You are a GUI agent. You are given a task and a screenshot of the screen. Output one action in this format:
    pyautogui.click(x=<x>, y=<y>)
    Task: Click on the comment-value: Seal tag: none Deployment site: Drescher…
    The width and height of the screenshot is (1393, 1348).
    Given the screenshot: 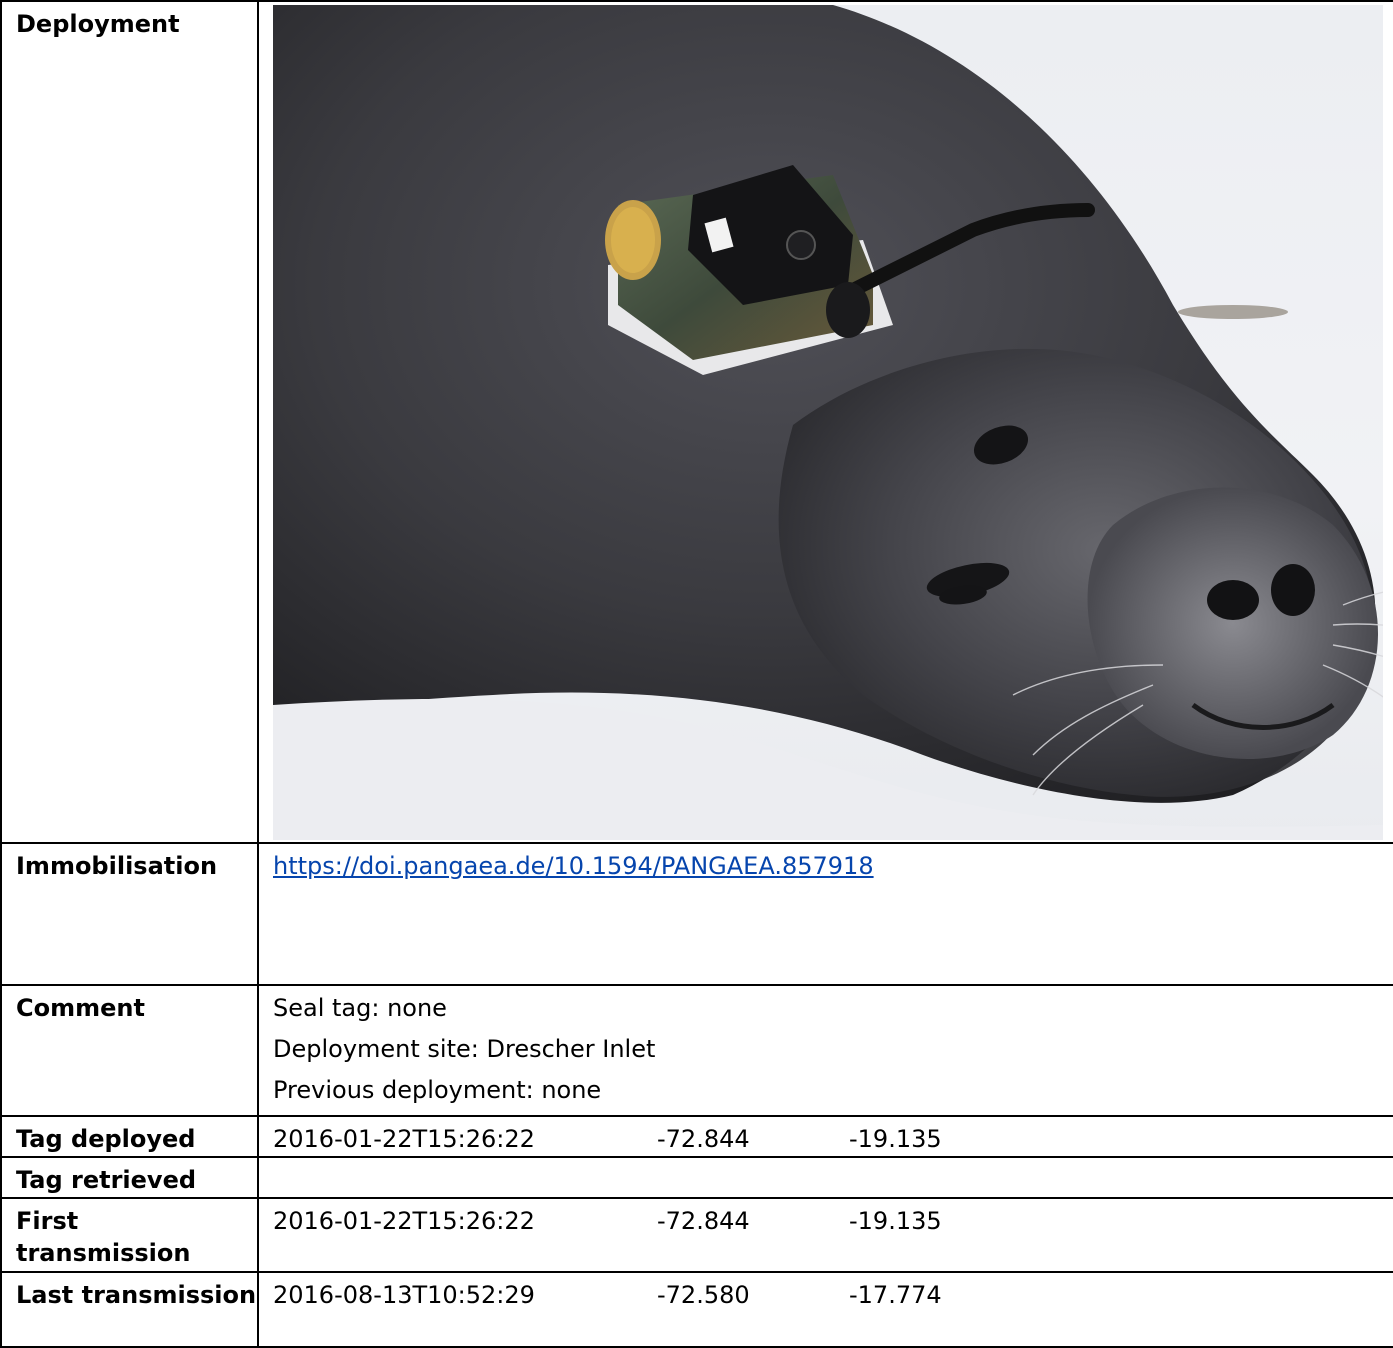 What is the action you would take?
    pyautogui.click(x=825, y=1050)
    